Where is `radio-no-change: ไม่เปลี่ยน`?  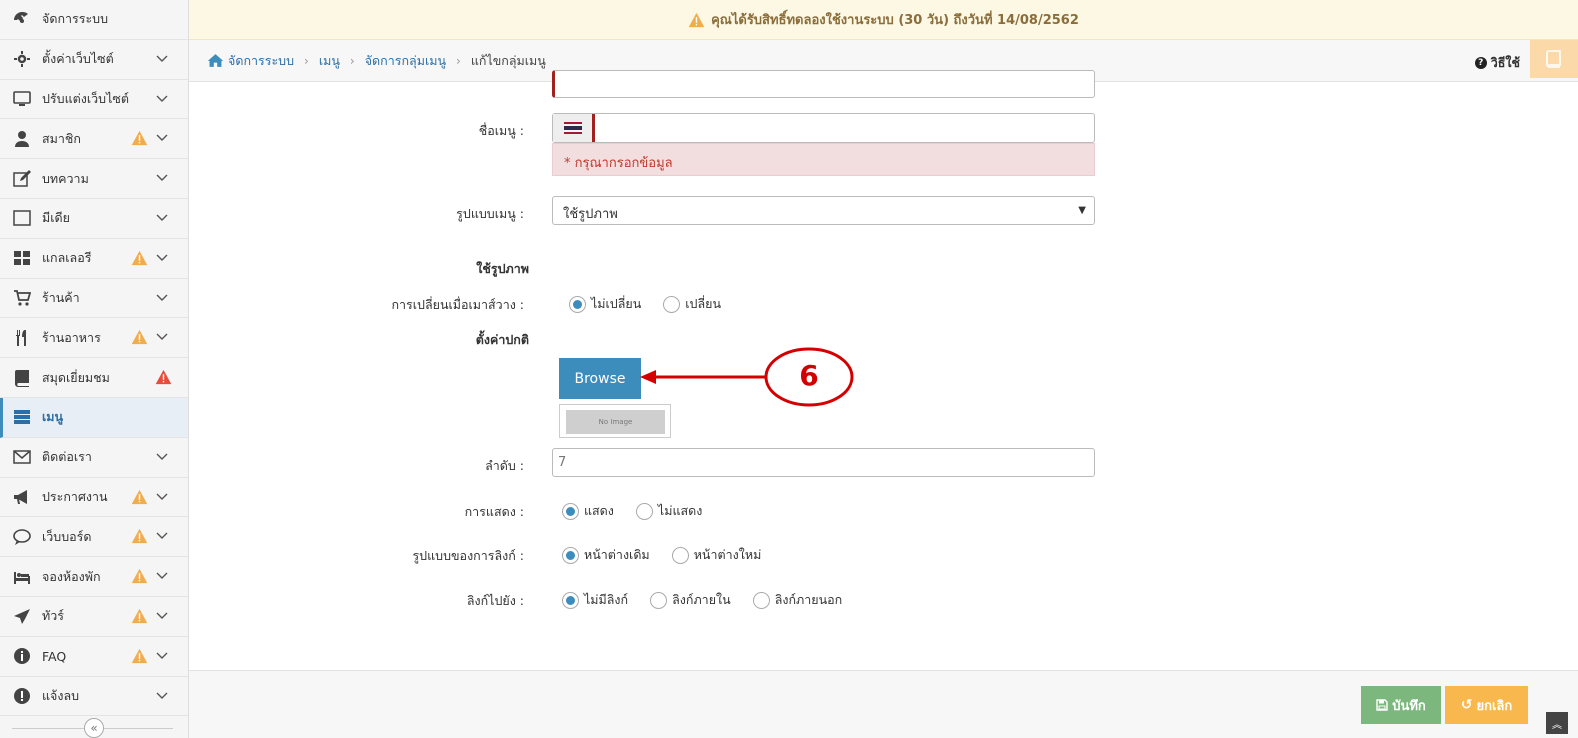
radio-no-change: ไม่เปลี่ยน is located at coordinates (605, 304).